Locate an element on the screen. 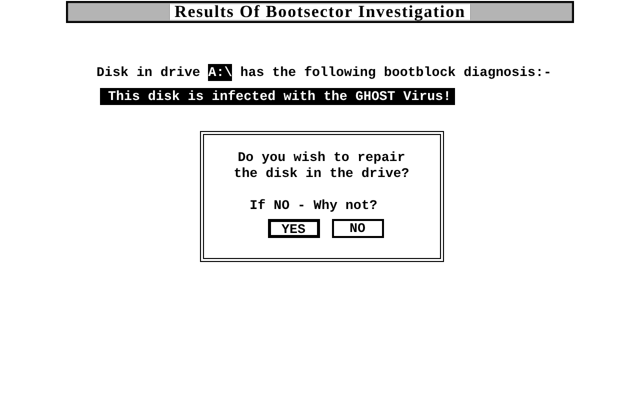 This screenshot has width=640, height=400. drive-label: A:\ is located at coordinates (220, 72).